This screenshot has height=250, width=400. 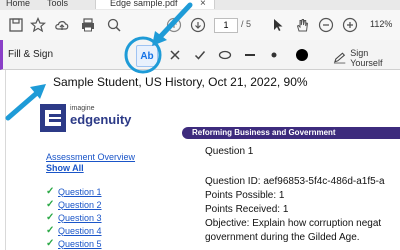 What do you see at coordinates (302, 25) in the screenshot?
I see `hand-tool-icon` at bounding box center [302, 25].